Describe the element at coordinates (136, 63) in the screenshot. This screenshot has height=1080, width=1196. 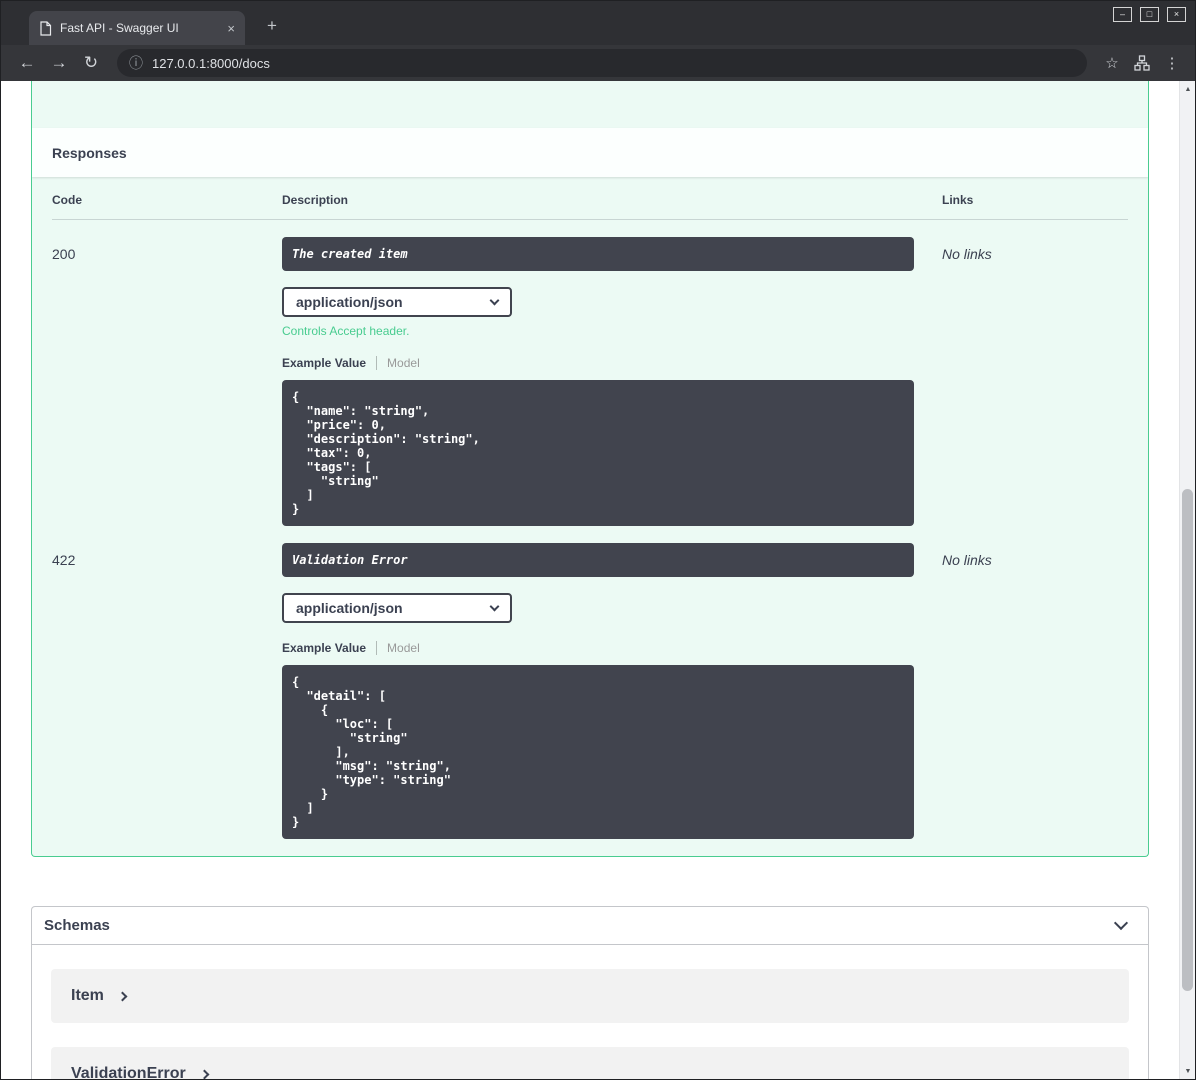
I see `site-info-icon: ⓘ` at that location.